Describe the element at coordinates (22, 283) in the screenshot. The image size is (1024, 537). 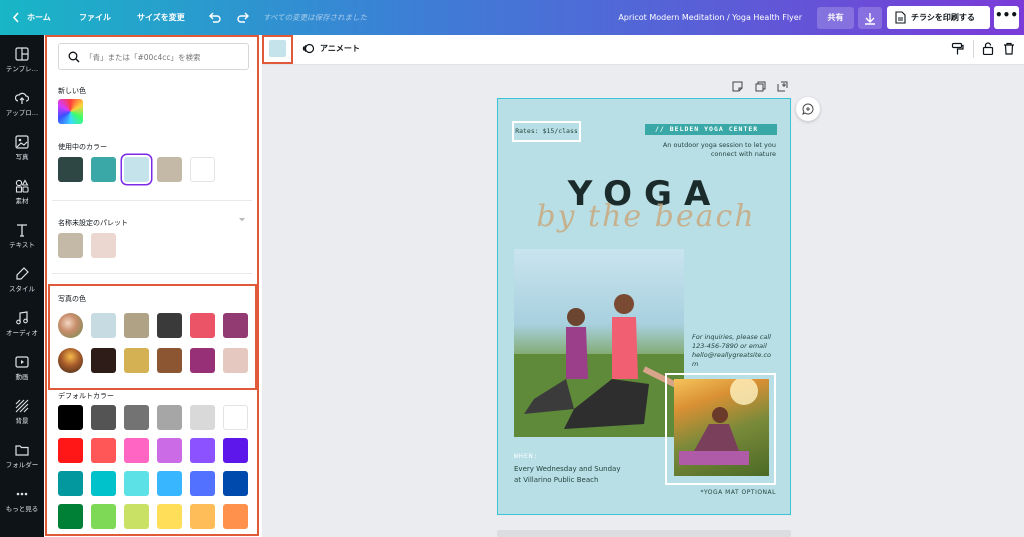
I see `sidebar-item-styles: スタイル` at that location.